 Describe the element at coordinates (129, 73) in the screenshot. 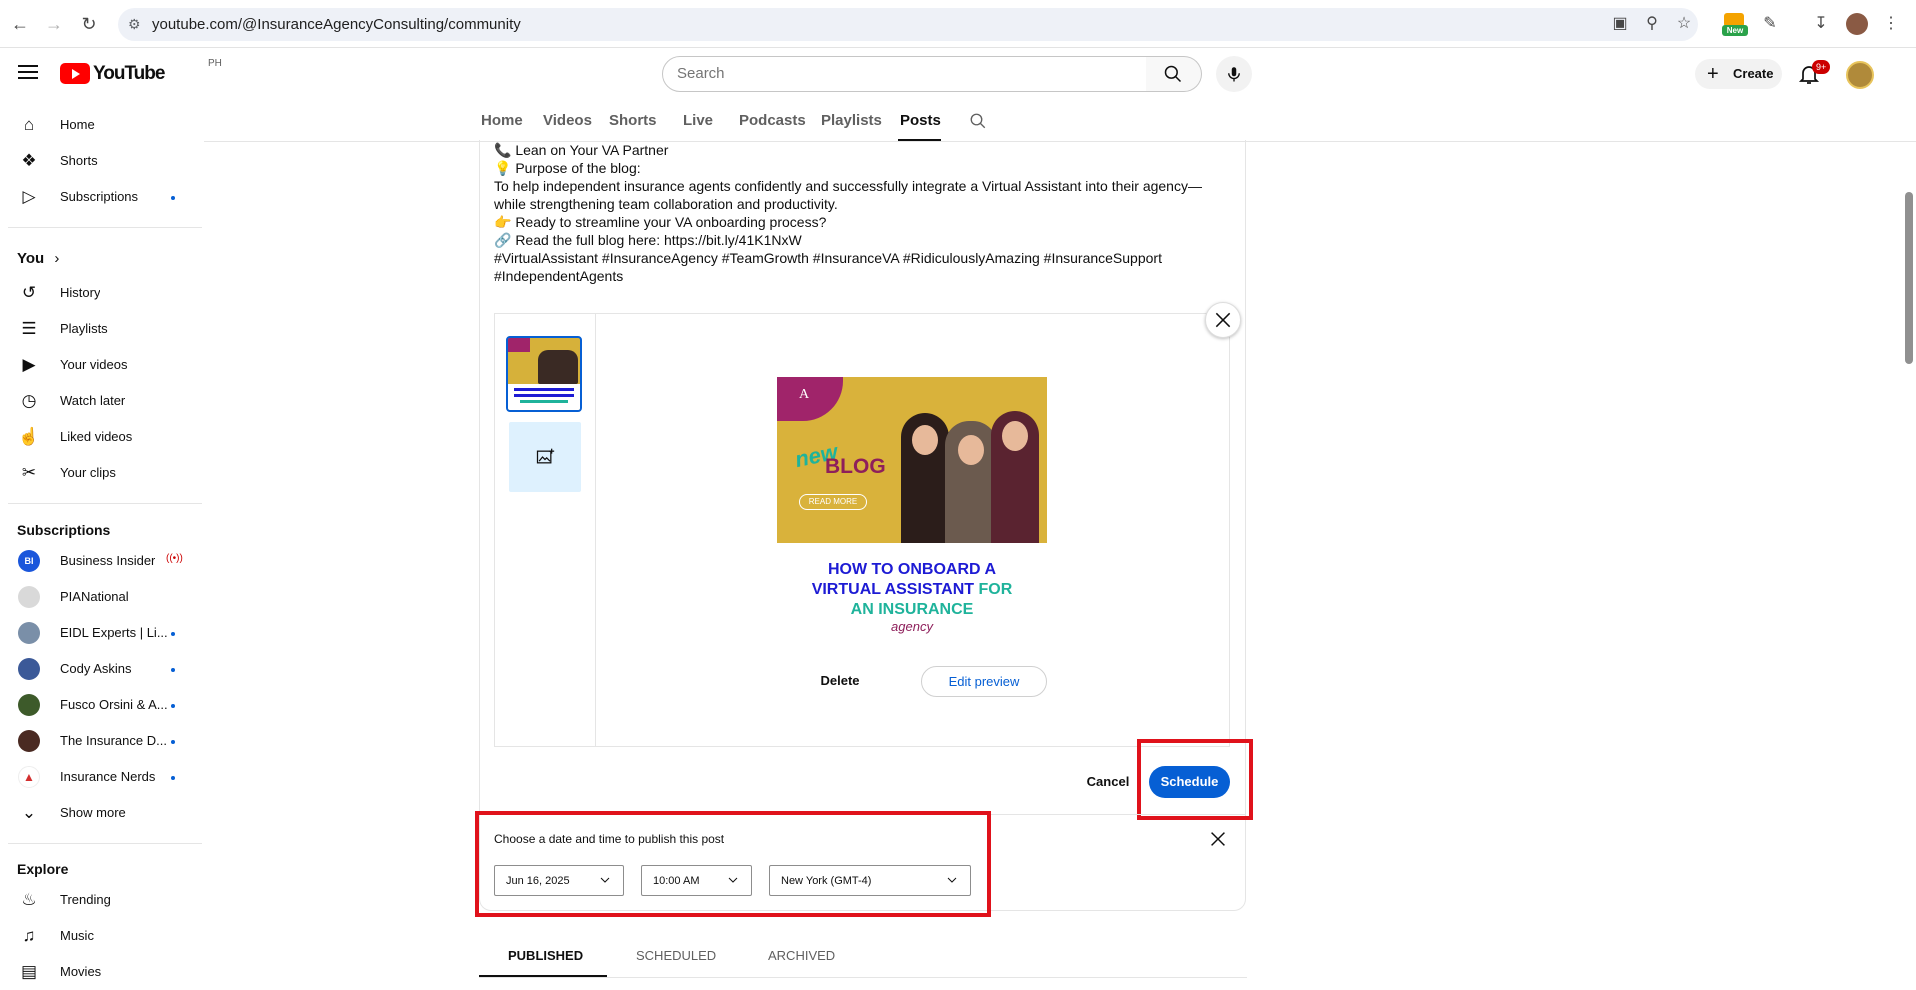

I see `logo-wordmark: YouTube` at that location.